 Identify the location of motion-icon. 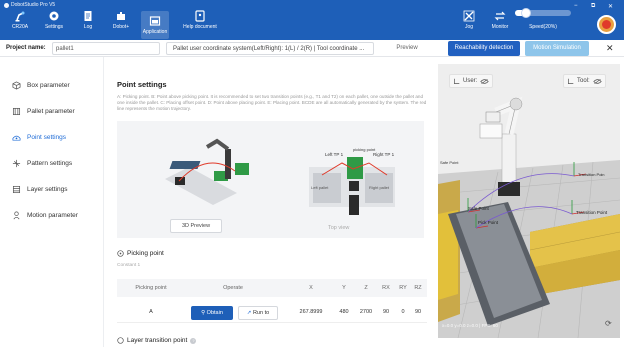
(16, 215).